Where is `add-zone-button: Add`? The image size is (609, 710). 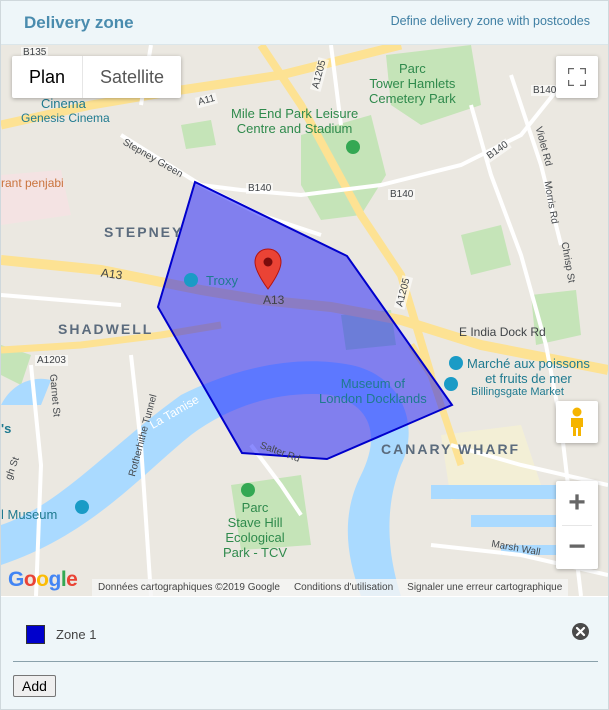
add-zone-button: Add is located at coordinates (34, 686).